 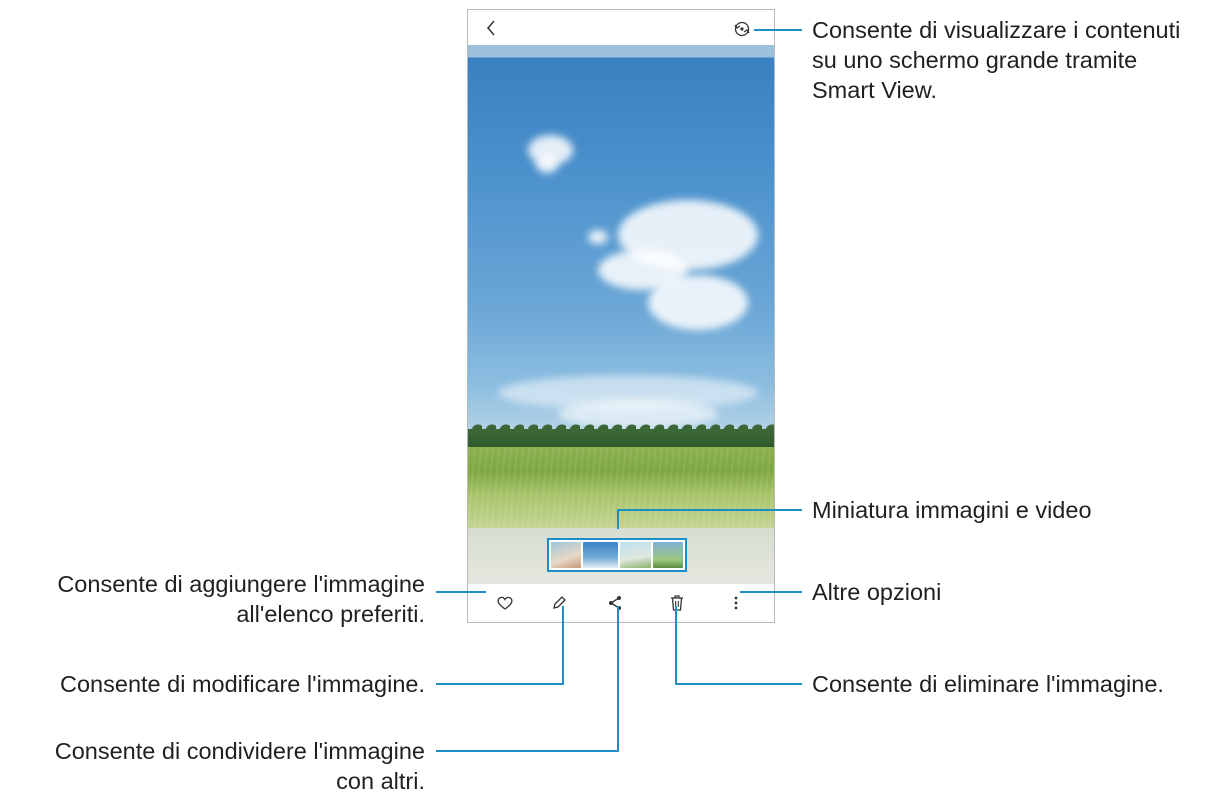 I want to click on thumbnail-selected, so click(x=601, y=555).